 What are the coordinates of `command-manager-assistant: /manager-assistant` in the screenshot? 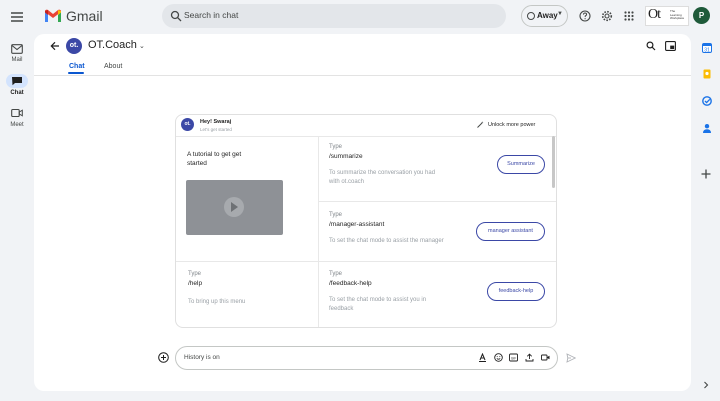 It's located at (357, 224).